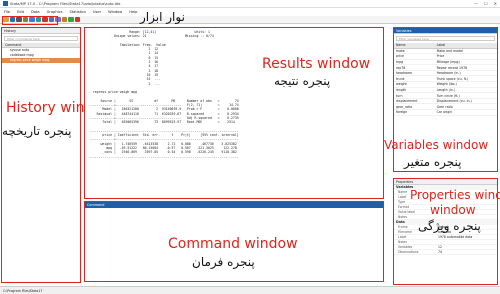  I want to click on history-annotation-fa: پنجره تاریخچه, so click(37, 131).